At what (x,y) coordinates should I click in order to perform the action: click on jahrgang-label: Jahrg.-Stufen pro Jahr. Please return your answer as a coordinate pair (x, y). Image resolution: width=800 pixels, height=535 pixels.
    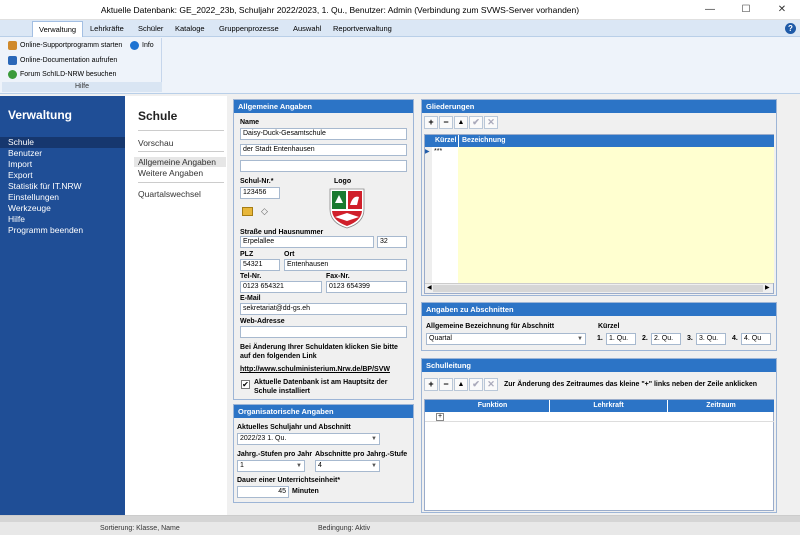
    Looking at the image, I should click on (275, 454).